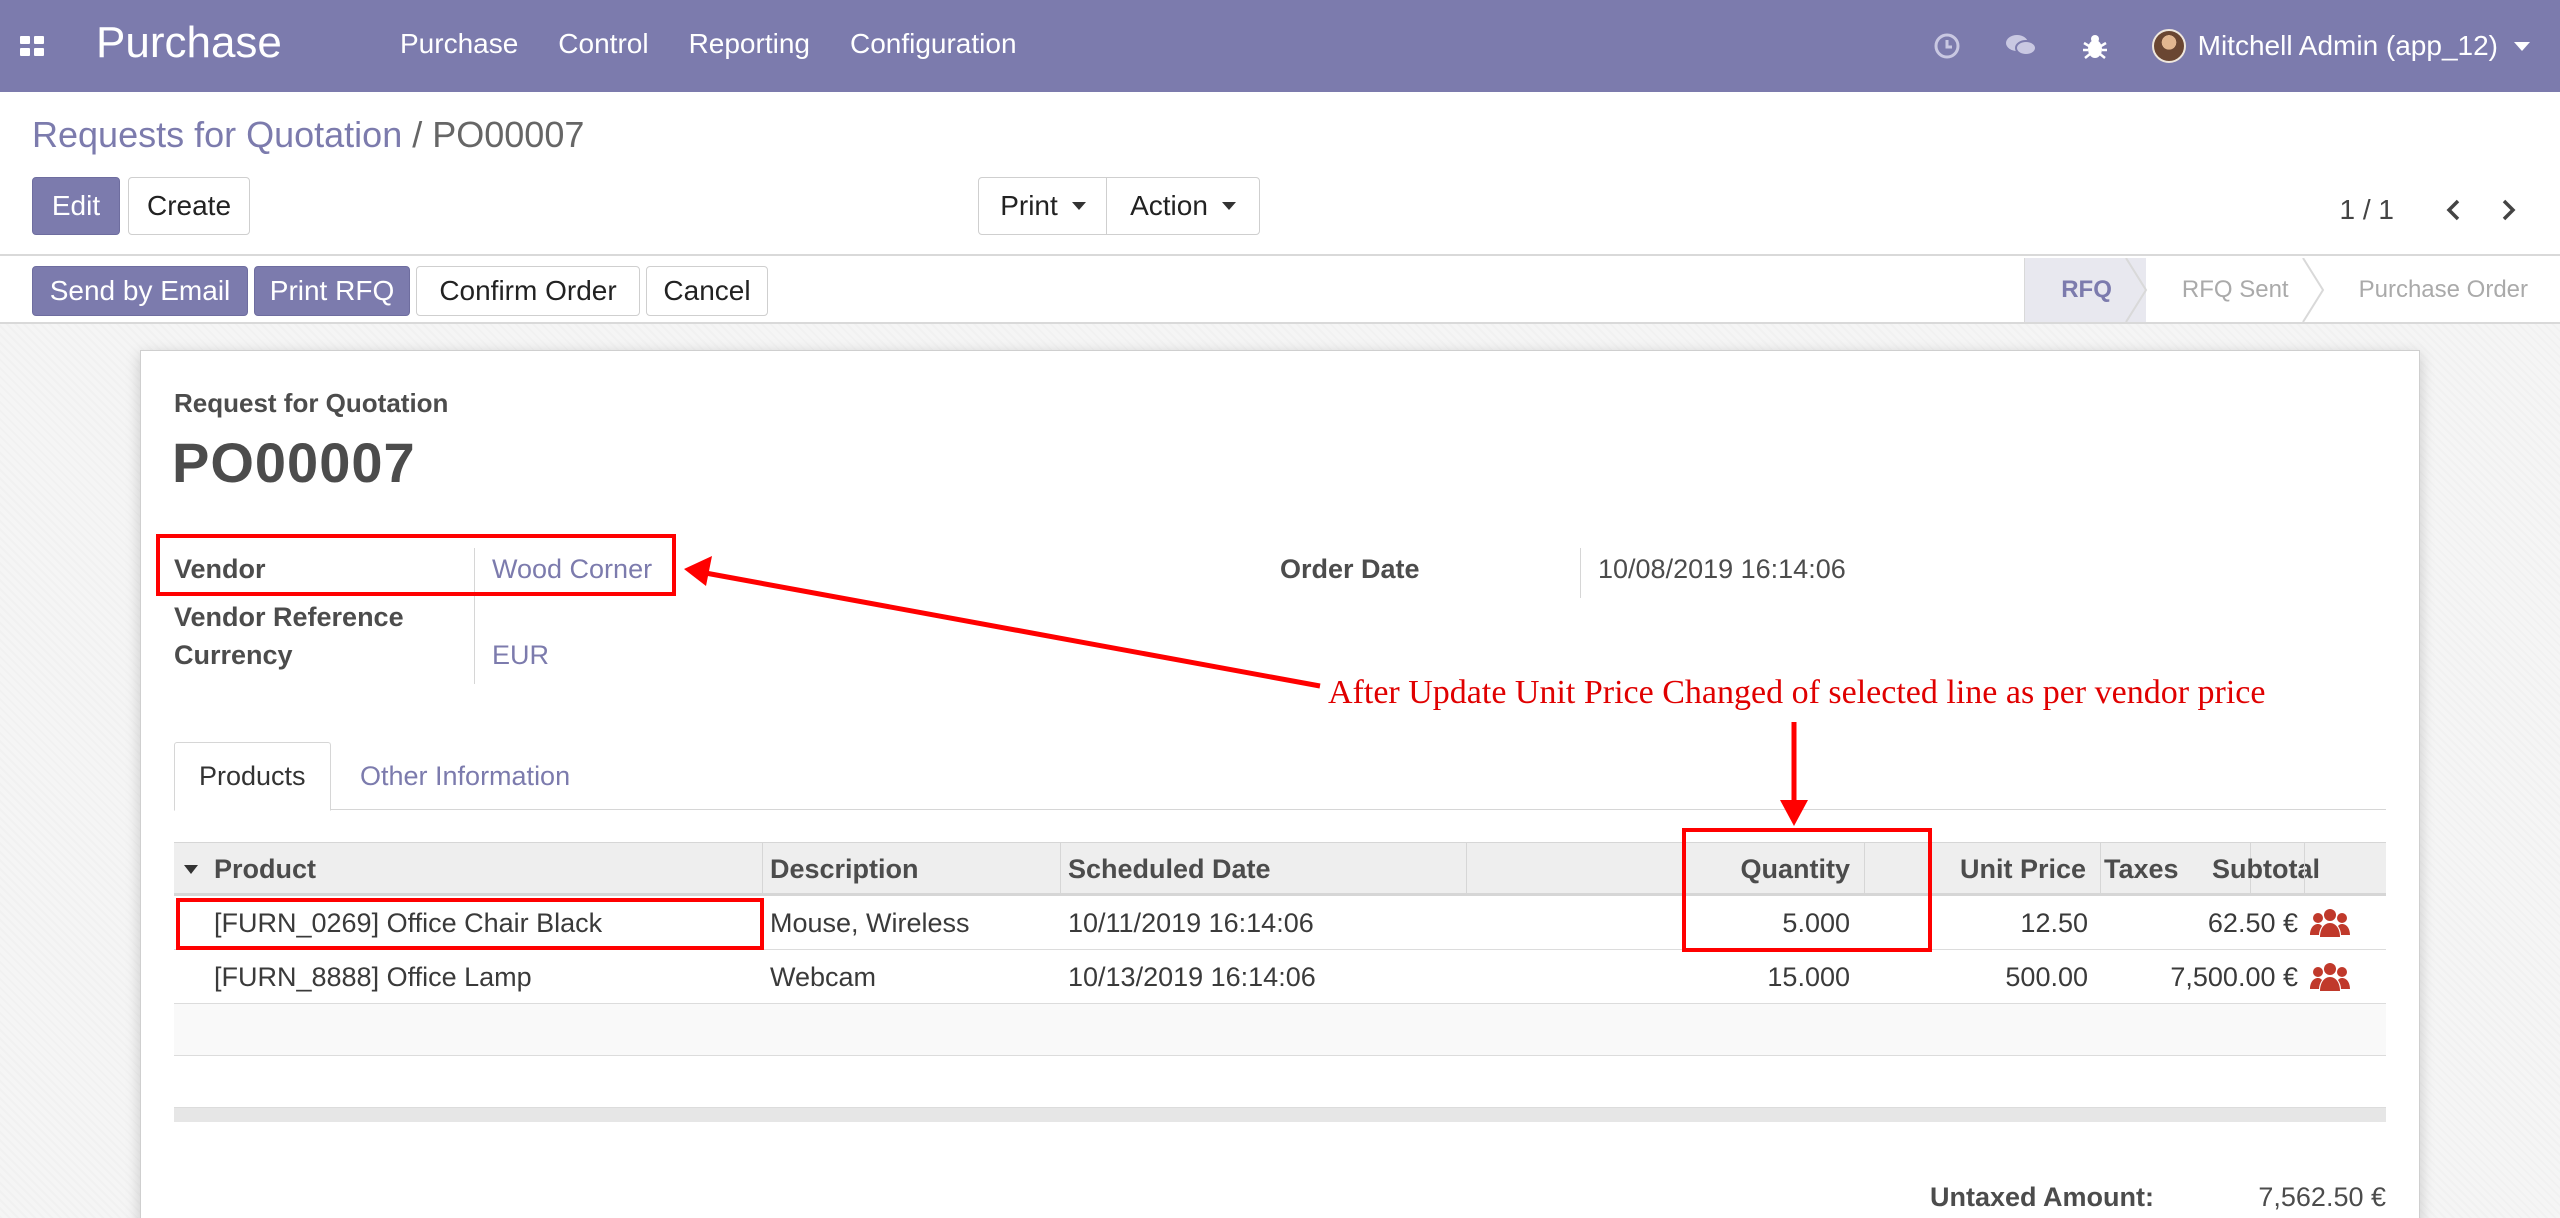  I want to click on order-date-label: Order Date, so click(1350, 569).